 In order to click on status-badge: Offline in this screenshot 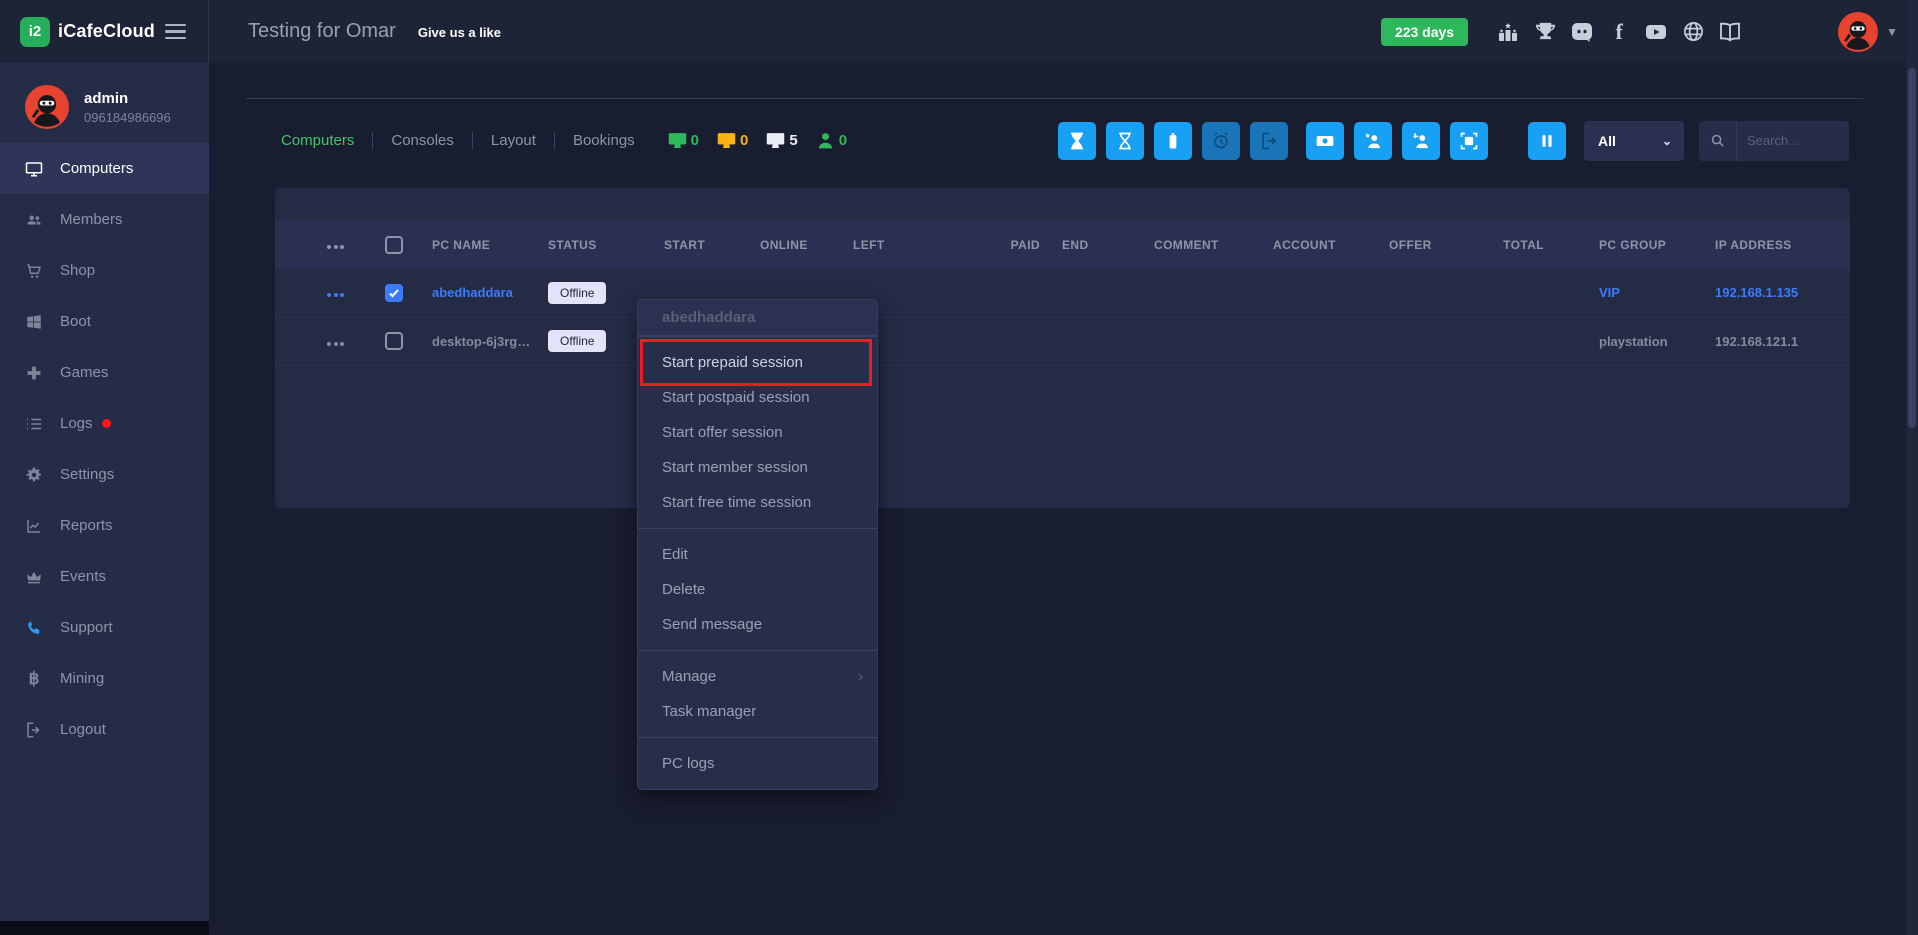, I will do `click(577, 341)`.